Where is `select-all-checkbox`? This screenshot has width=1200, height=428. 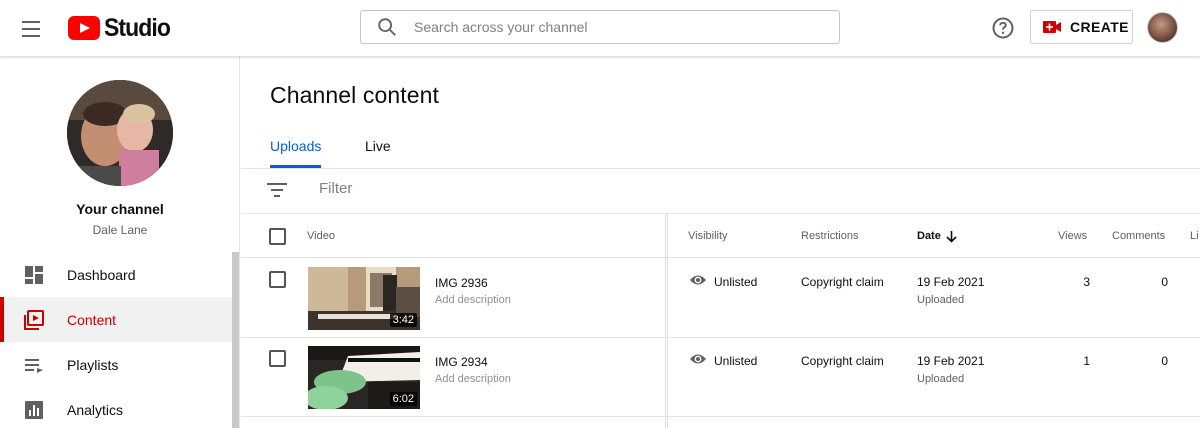
select-all-checkbox is located at coordinates (277, 236).